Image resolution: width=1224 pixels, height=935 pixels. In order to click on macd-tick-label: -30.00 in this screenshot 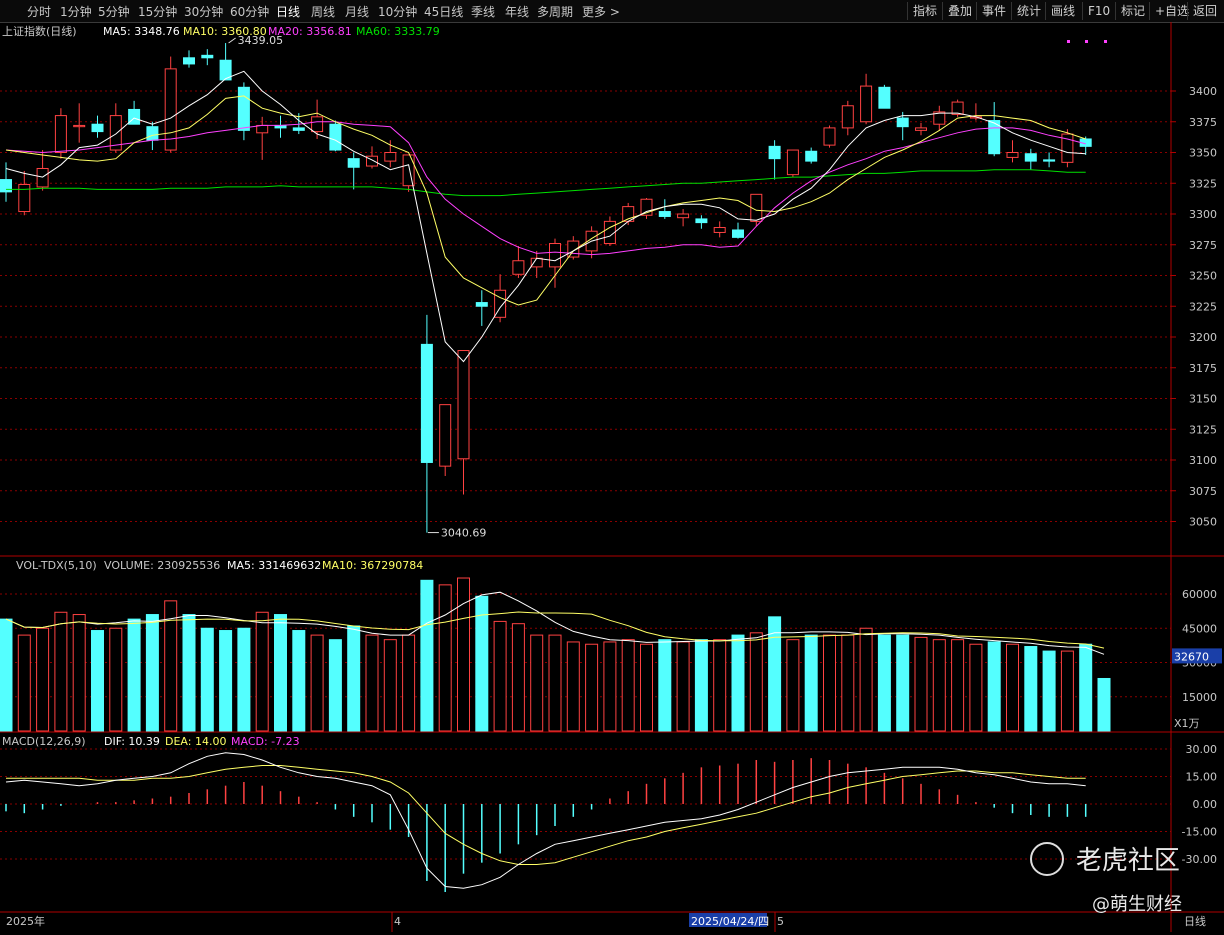, I will do `click(1199, 859)`.